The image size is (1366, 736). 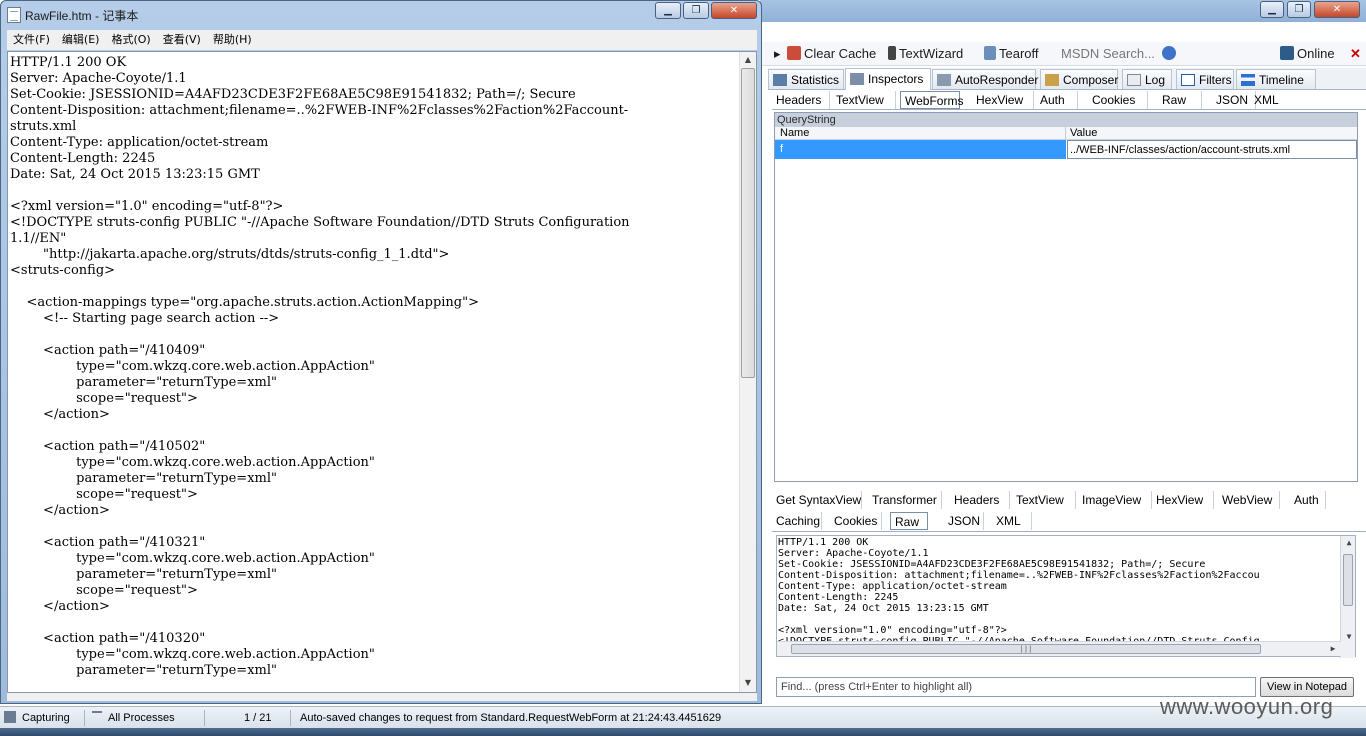 What do you see at coordinates (1115, 500) in the screenshot?
I see `tab-response-imageview: ImageView` at bounding box center [1115, 500].